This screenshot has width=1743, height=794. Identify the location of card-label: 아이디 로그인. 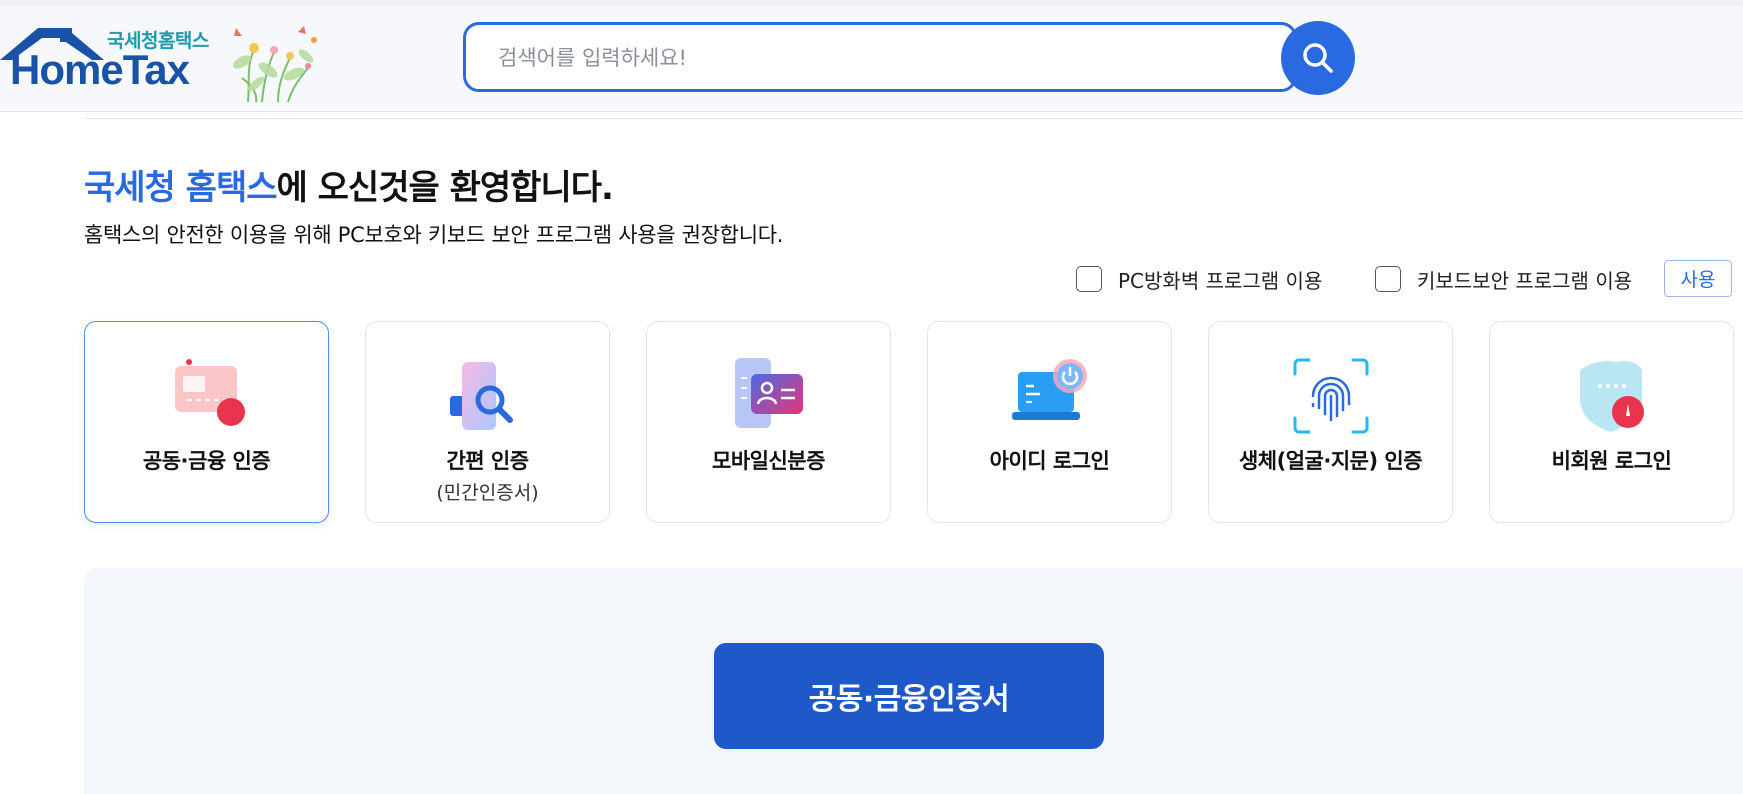
(1049, 461).